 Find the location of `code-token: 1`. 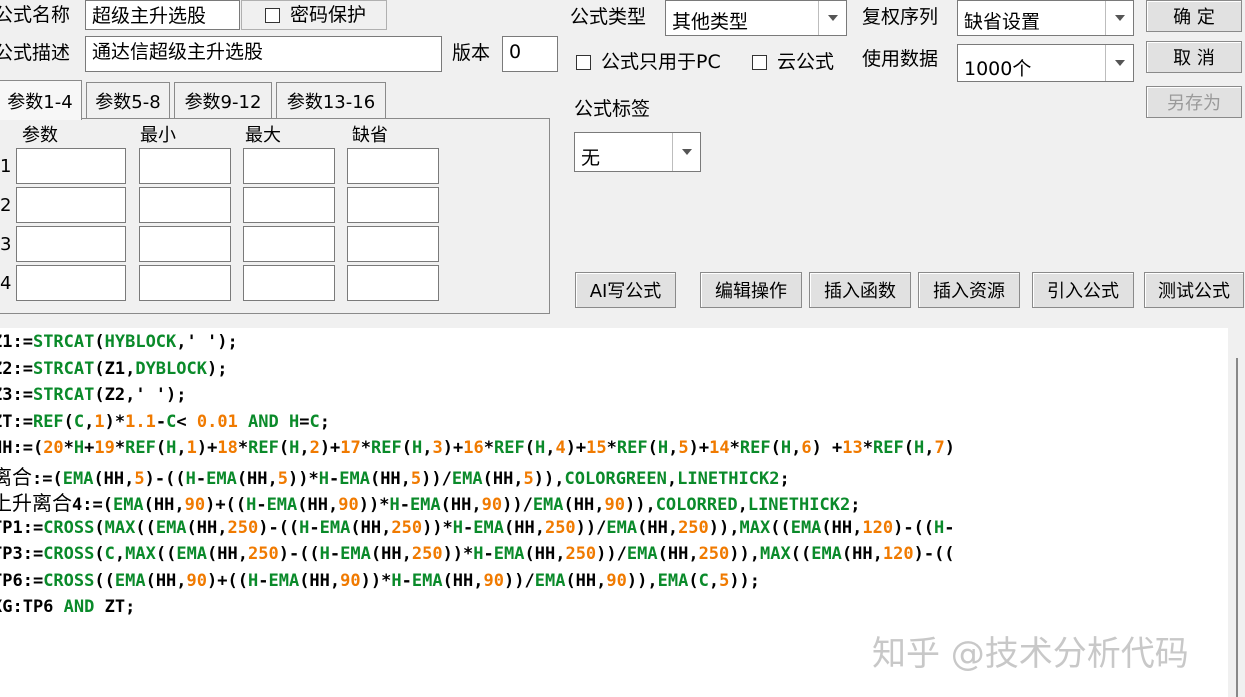

code-token: 1 is located at coordinates (99, 421).